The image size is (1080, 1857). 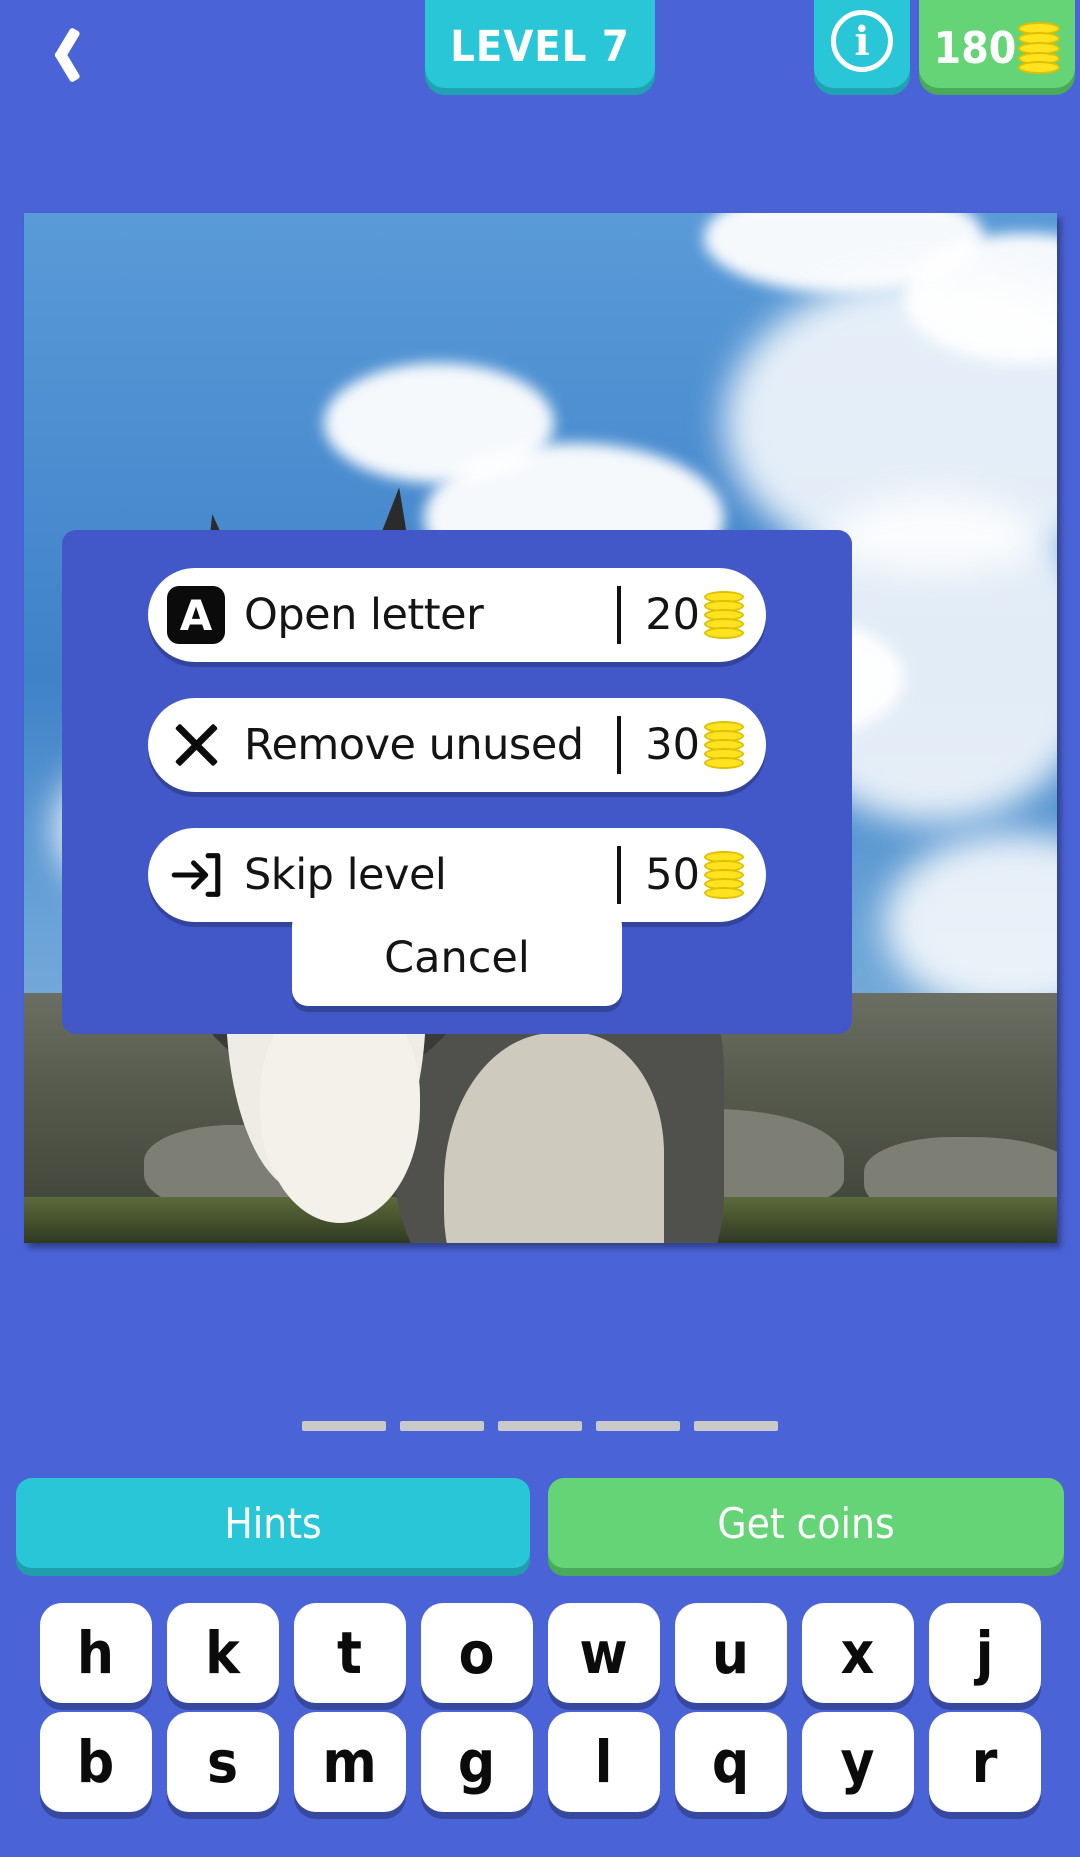 What do you see at coordinates (603, 1762) in the screenshot?
I see `letter-key: l` at bounding box center [603, 1762].